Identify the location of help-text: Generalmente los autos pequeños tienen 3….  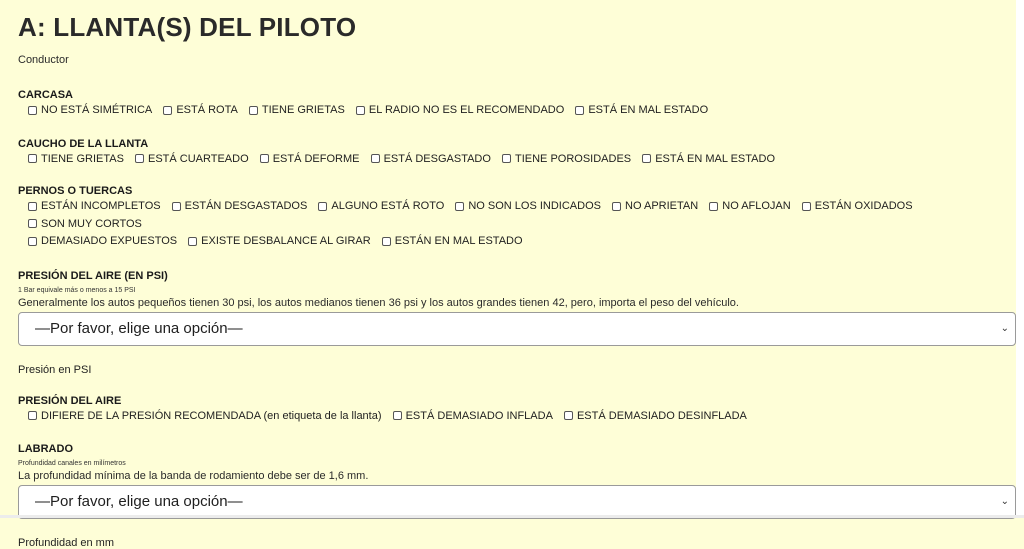
(378, 302).